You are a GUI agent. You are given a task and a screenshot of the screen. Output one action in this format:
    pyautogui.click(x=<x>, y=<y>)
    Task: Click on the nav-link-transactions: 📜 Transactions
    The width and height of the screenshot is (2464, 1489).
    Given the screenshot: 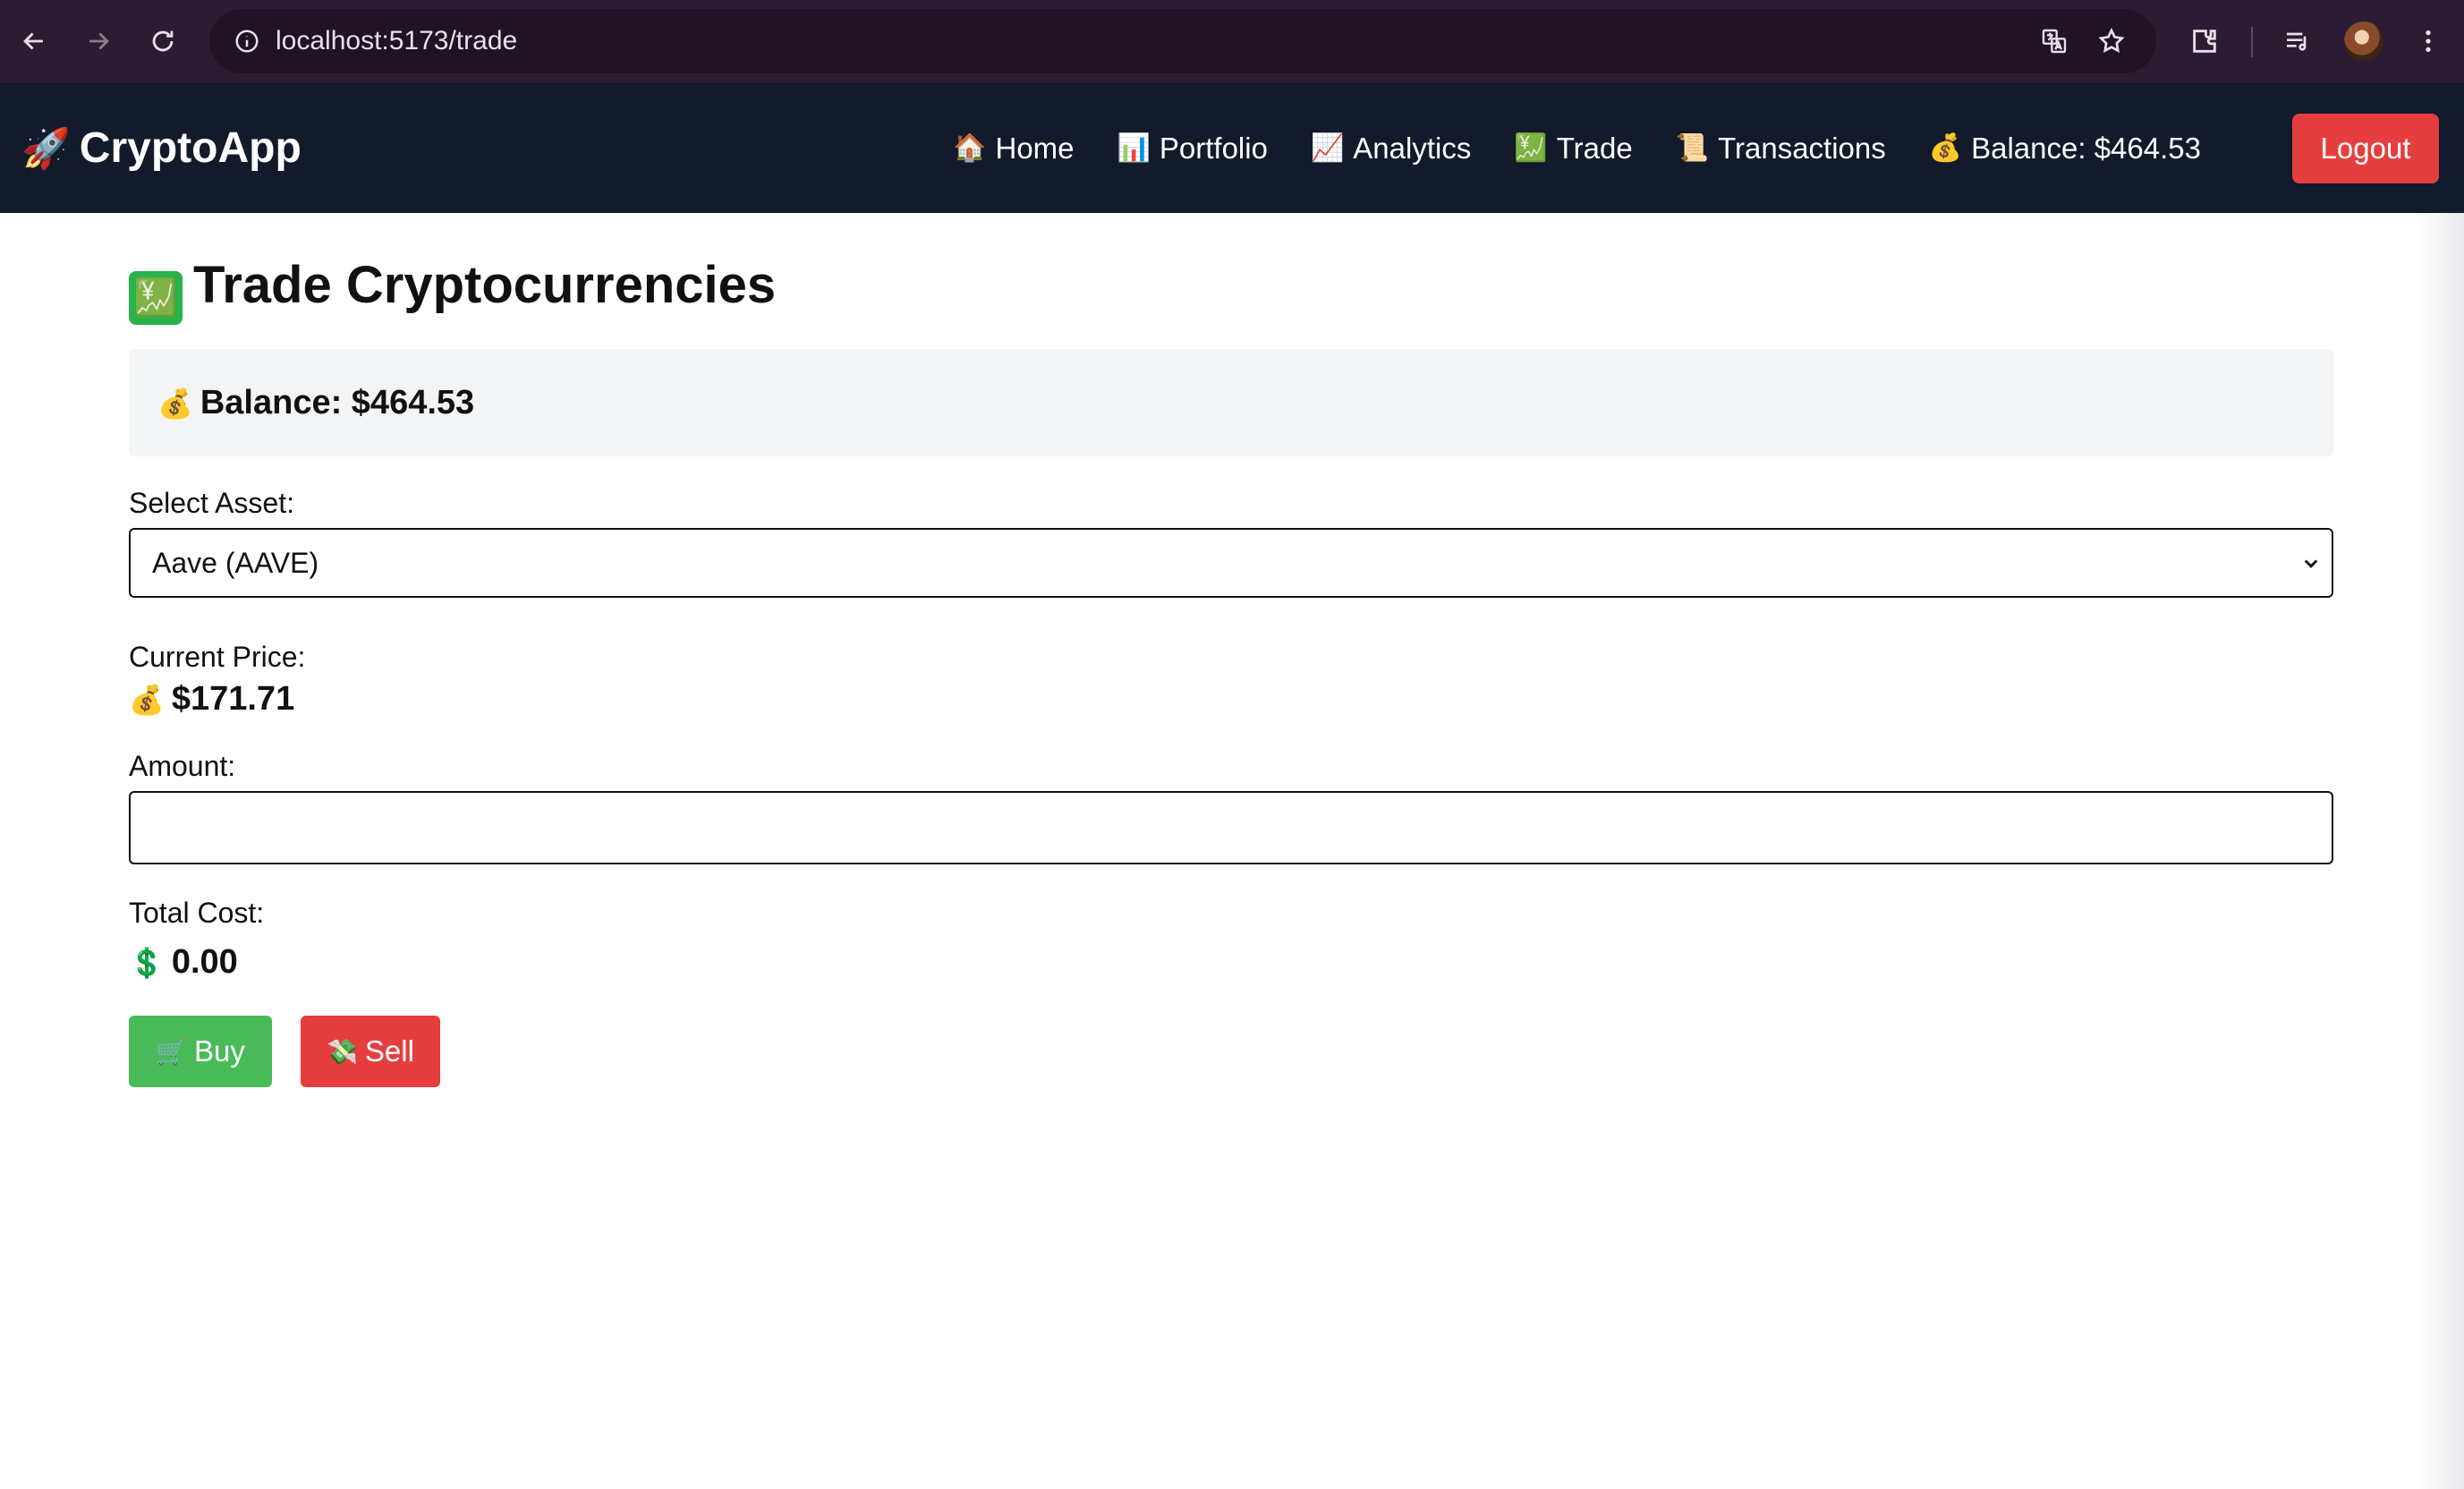 What is the action you would take?
    pyautogui.click(x=1781, y=149)
    